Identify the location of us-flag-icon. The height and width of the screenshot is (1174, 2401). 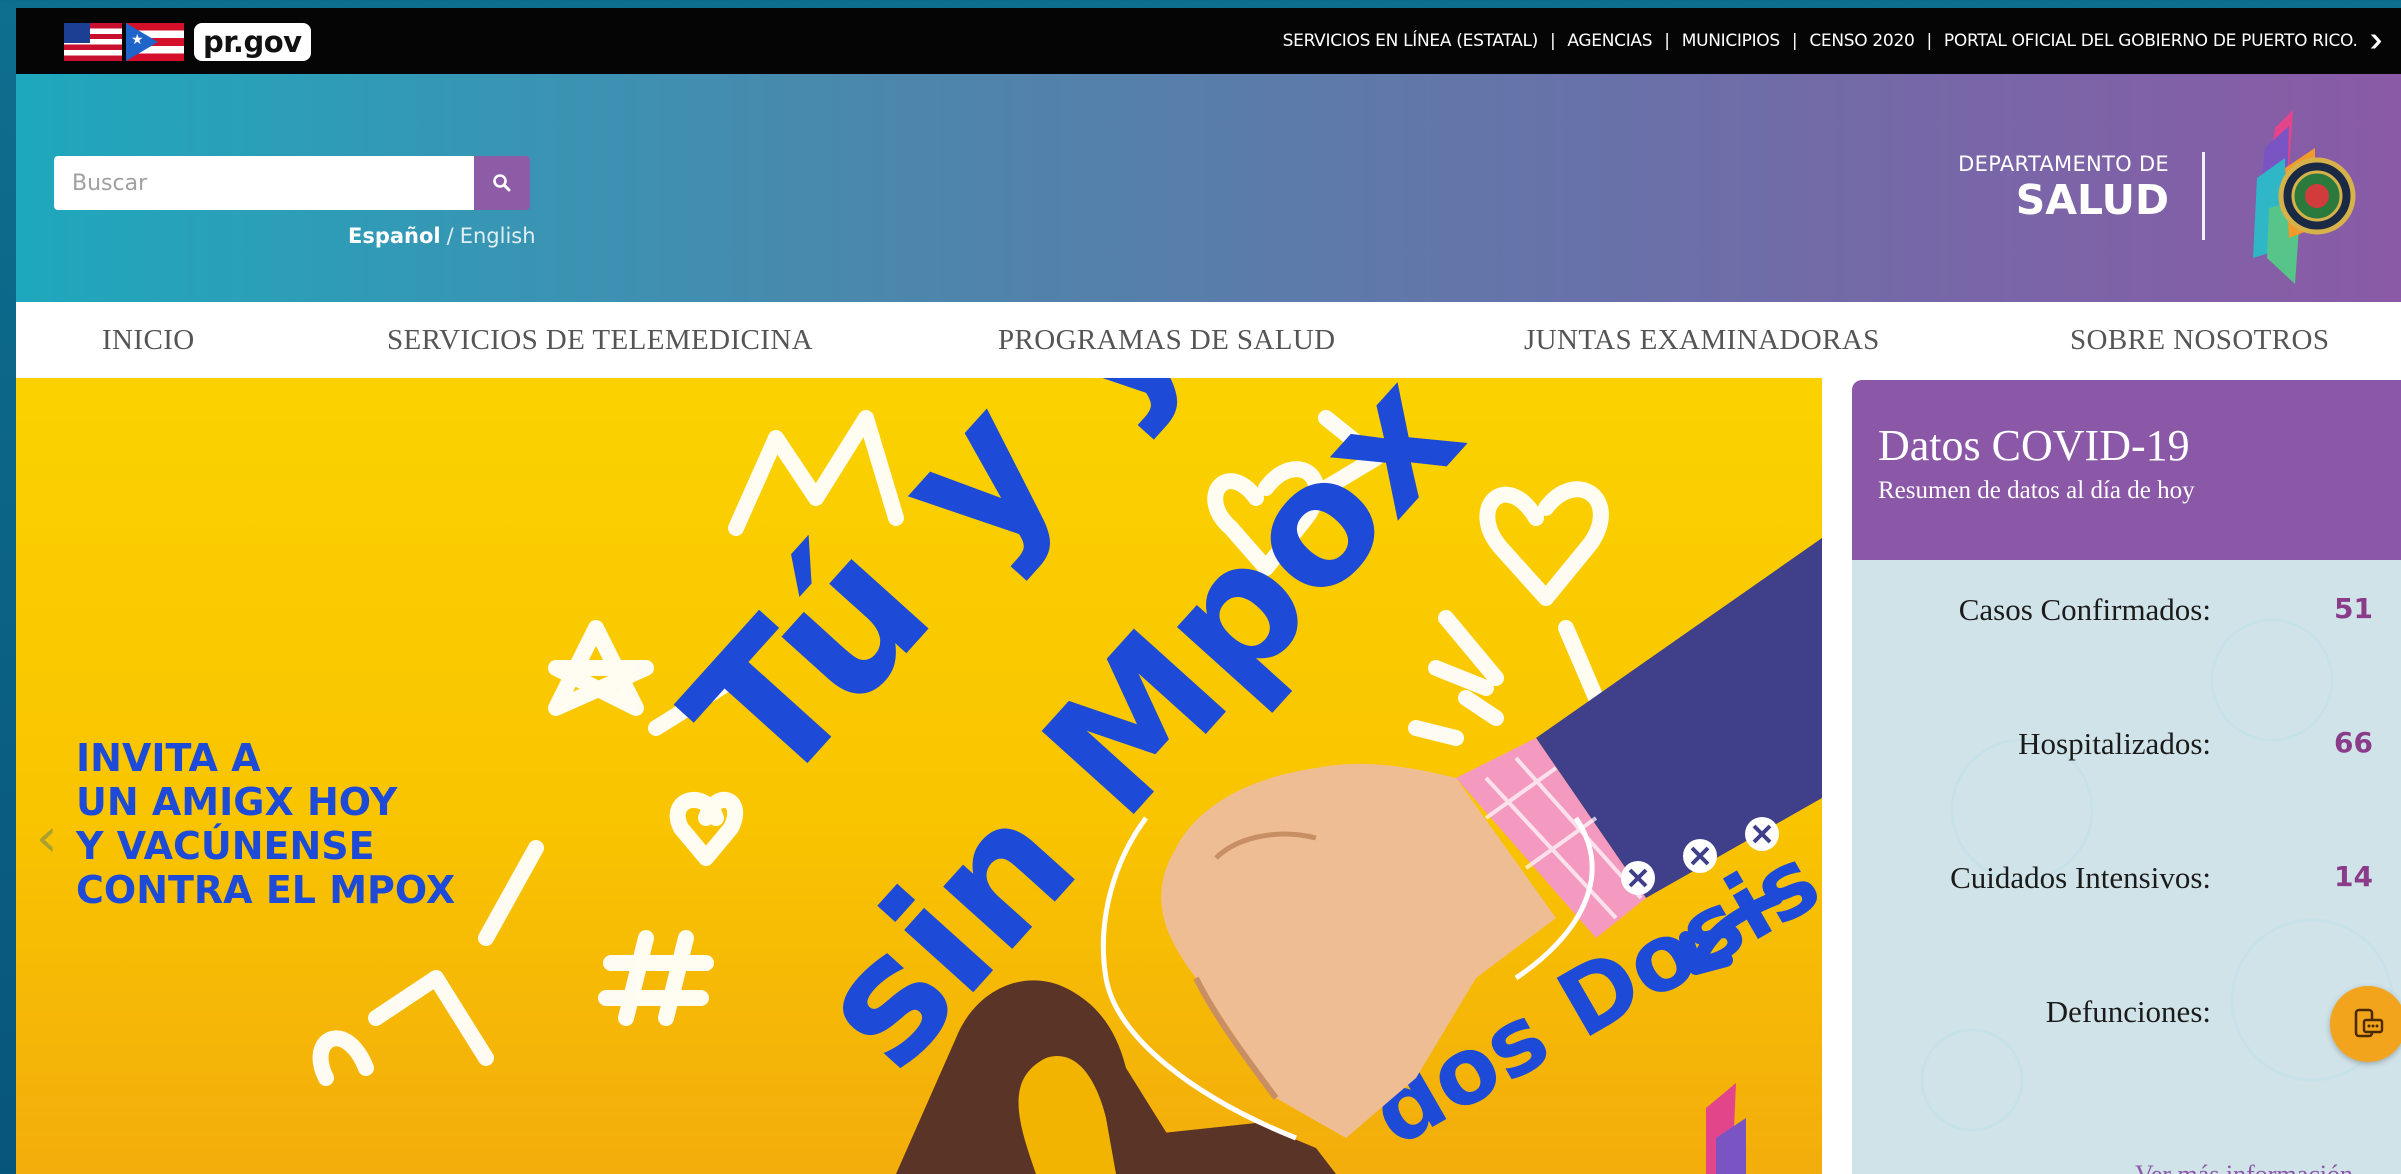
(93, 42).